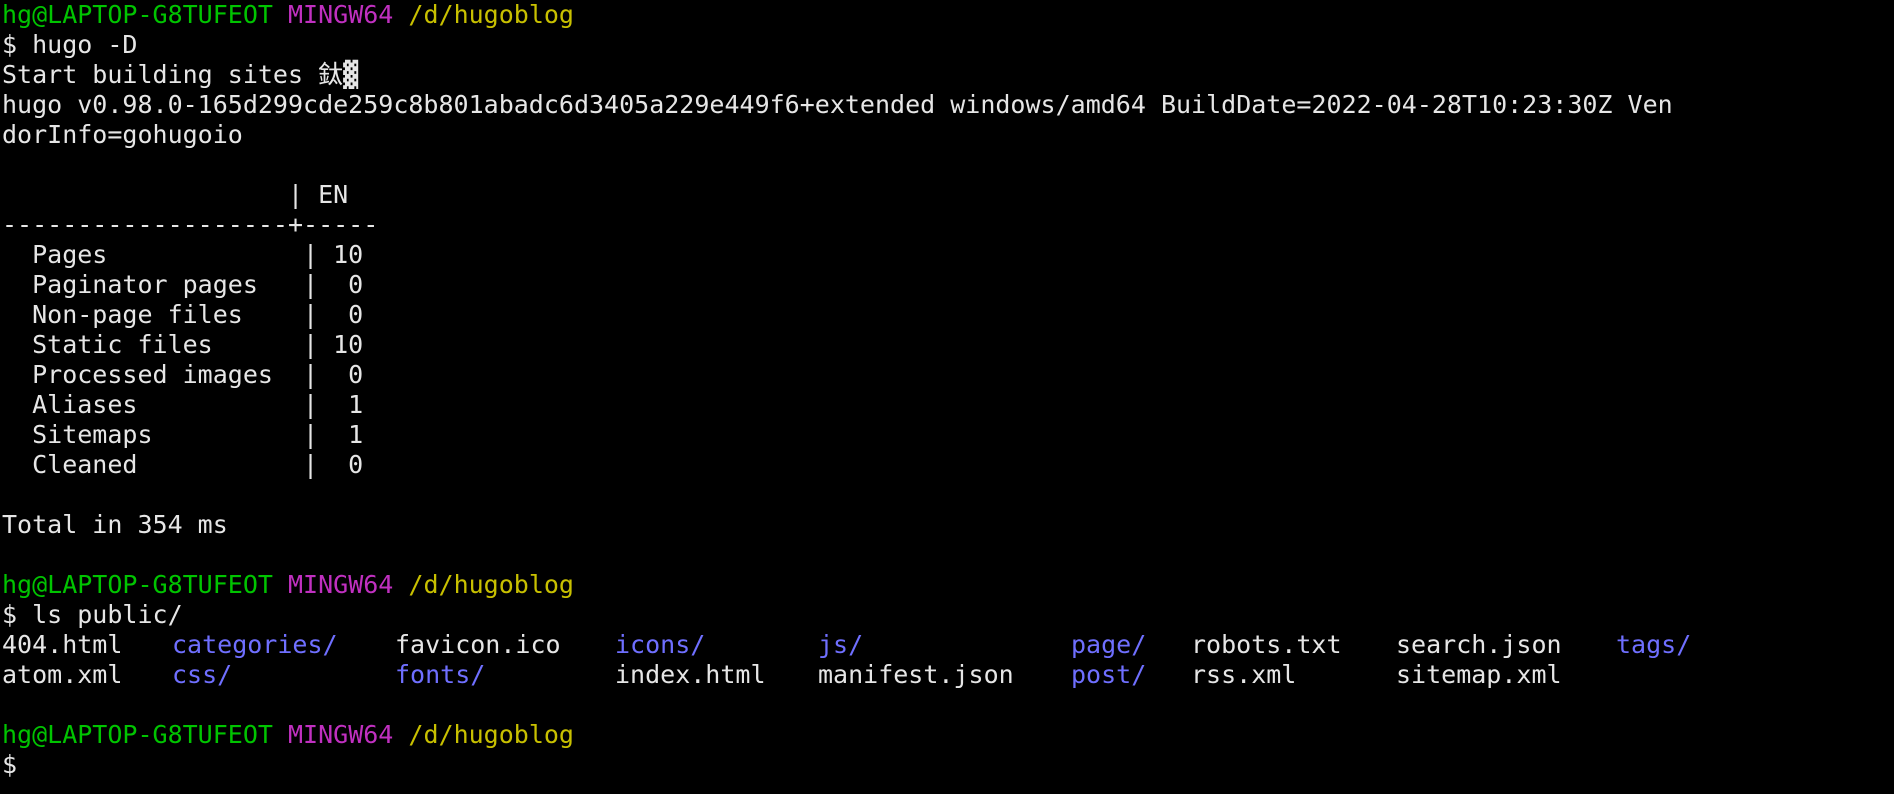 The width and height of the screenshot is (1894, 794). I want to click on dir-entry: icons/, so click(660, 644).